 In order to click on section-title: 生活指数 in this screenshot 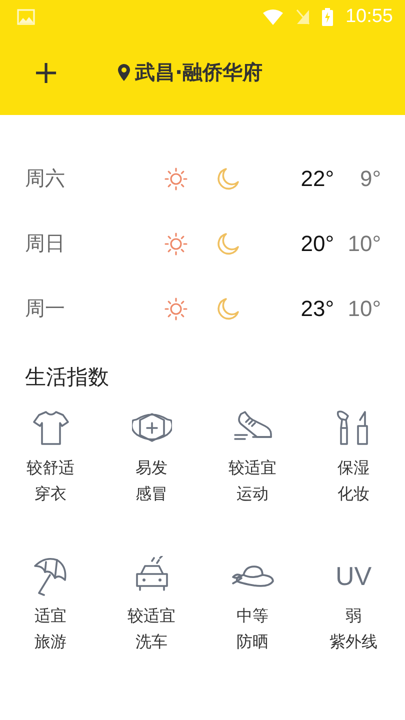, I will do `click(67, 377)`.